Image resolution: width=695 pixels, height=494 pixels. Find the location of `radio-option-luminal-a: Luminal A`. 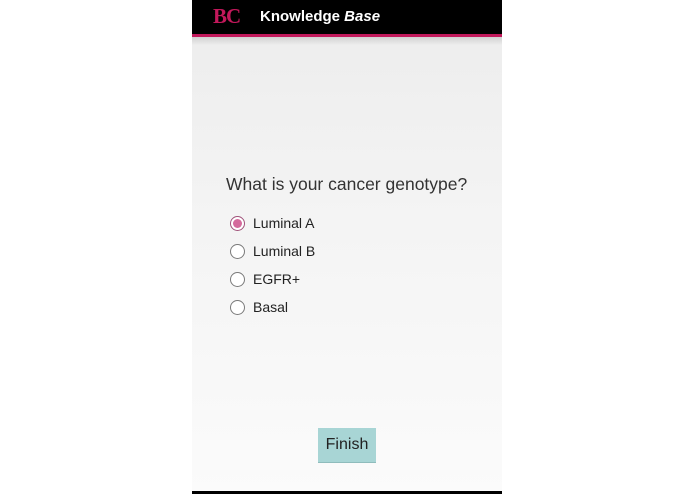

radio-option-luminal-a: Luminal A is located at coordinates (272, 223).